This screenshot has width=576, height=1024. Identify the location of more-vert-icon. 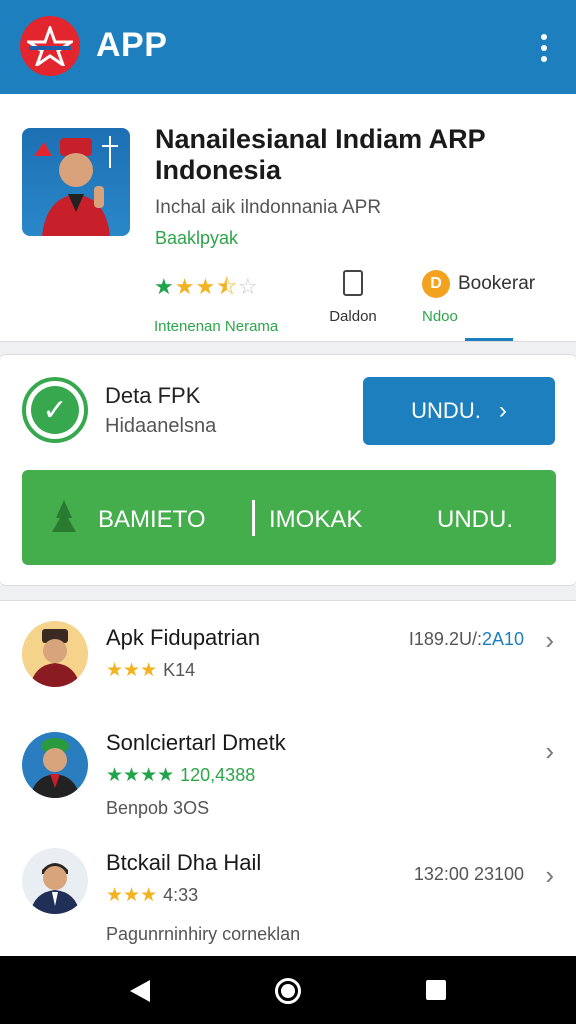
(544, 48).